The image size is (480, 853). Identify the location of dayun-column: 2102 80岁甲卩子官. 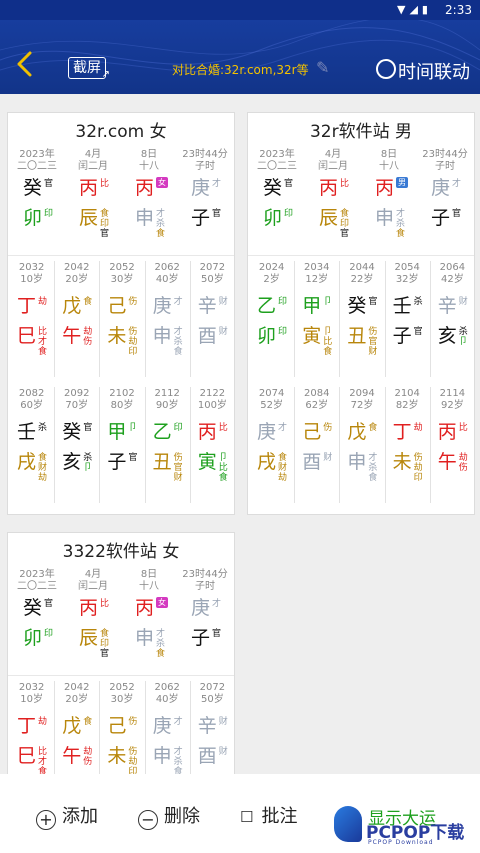
(121, 444).